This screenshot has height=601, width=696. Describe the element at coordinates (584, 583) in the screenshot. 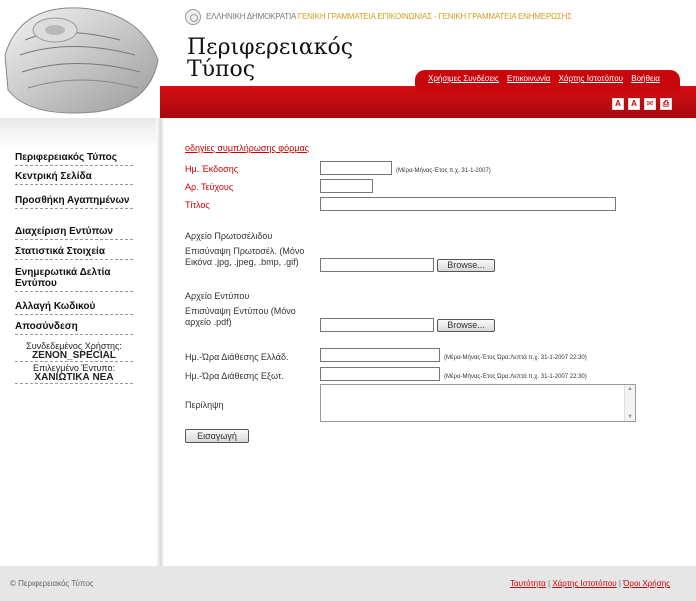

I see `footer-link-sitemap: Χάρτης Ιστοτόπου` at that location.